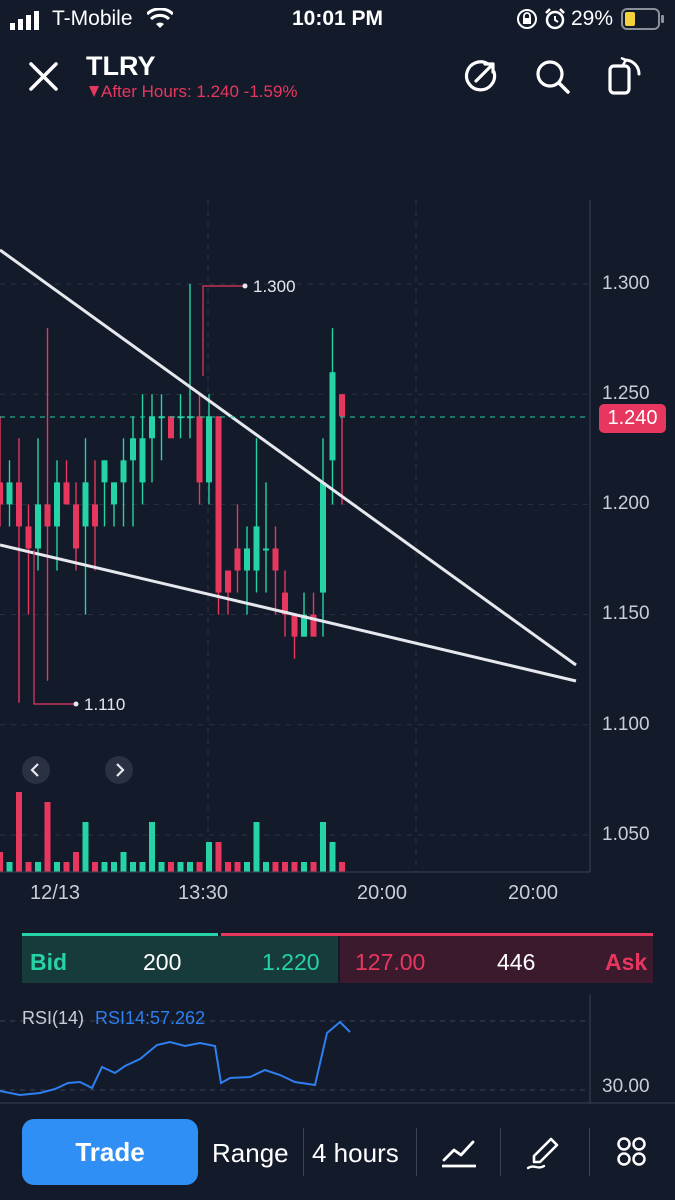  What do you see at coordinates (36, 770) in the screenshot?
I see `scroll-left-icon` at bounding box center [36, 770].